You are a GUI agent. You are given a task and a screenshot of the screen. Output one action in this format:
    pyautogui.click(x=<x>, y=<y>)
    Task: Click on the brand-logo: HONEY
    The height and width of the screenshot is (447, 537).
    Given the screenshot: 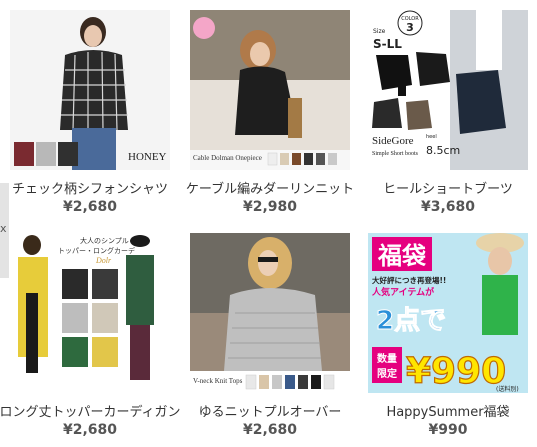 What is the action you would take?
    pyautogui.click(x=147, y=157)
    